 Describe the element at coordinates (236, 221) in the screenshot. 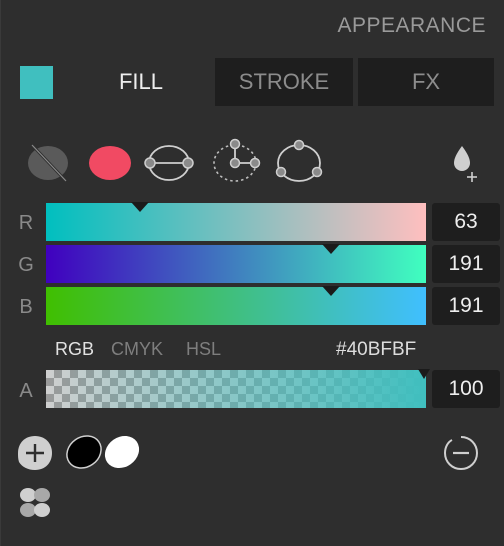

I see `slider-red` at that location.